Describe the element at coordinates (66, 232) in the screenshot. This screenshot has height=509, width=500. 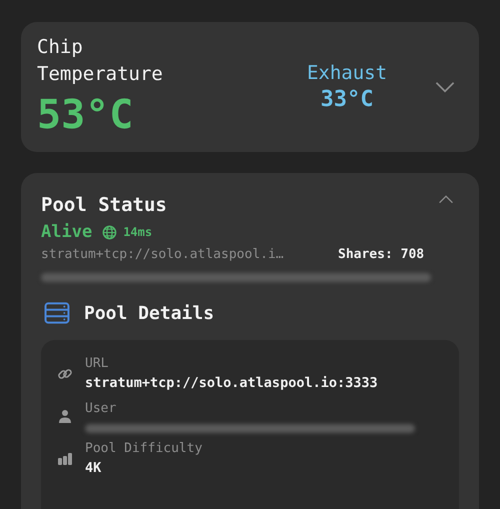
I see `status-text: Alive` at that location.